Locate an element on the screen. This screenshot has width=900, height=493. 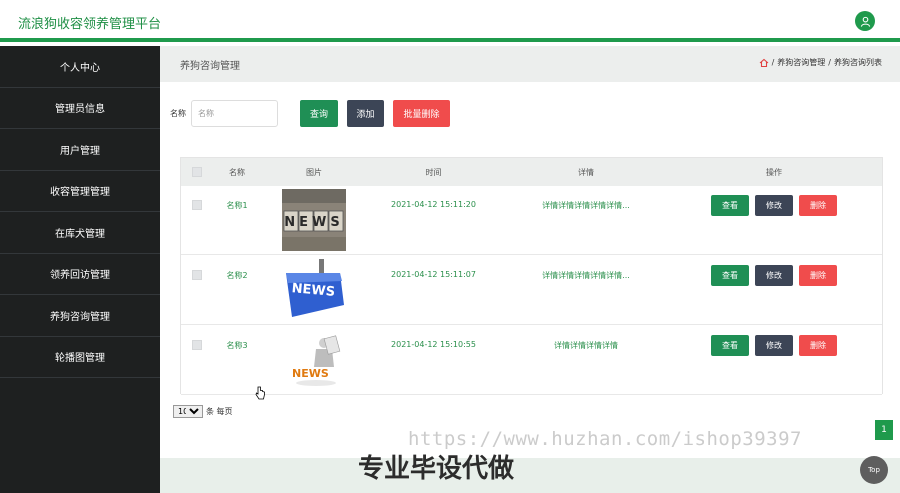
sidebar-item-adoption-visits: 领养回访管理 is located at coordinates (80, 274).